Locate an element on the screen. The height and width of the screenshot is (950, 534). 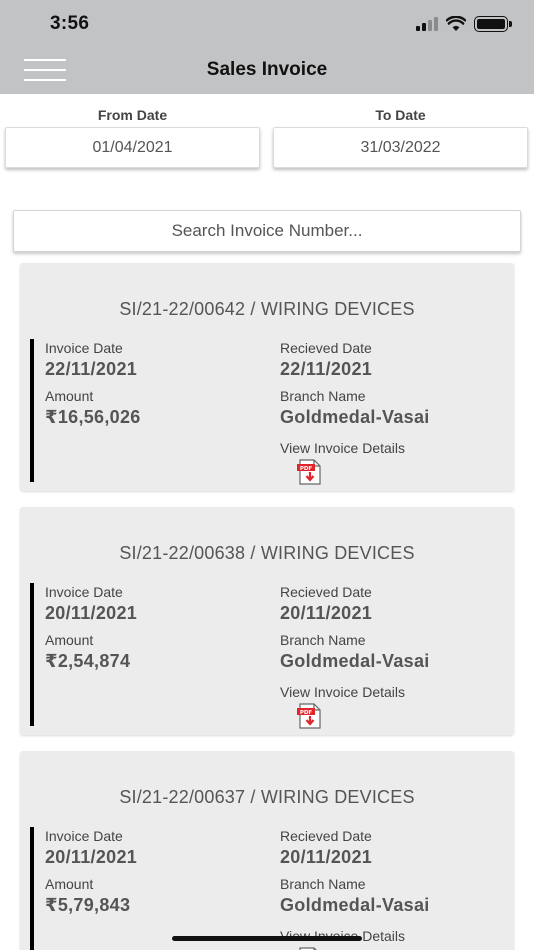
search-input is located at coordinates (267, 231).